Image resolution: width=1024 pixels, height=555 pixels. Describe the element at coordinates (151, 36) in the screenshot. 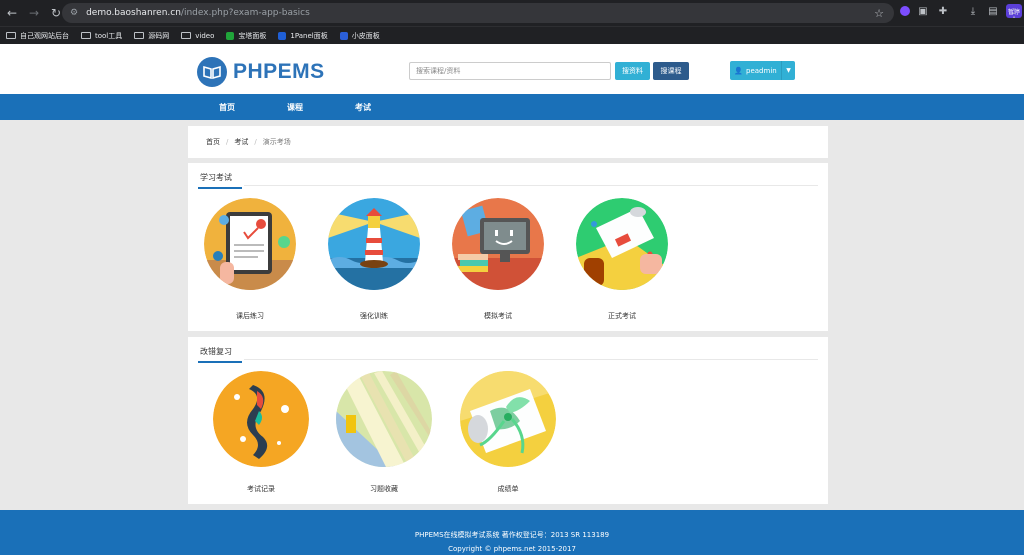

I see `bookmark-item: 源码网` at that location.